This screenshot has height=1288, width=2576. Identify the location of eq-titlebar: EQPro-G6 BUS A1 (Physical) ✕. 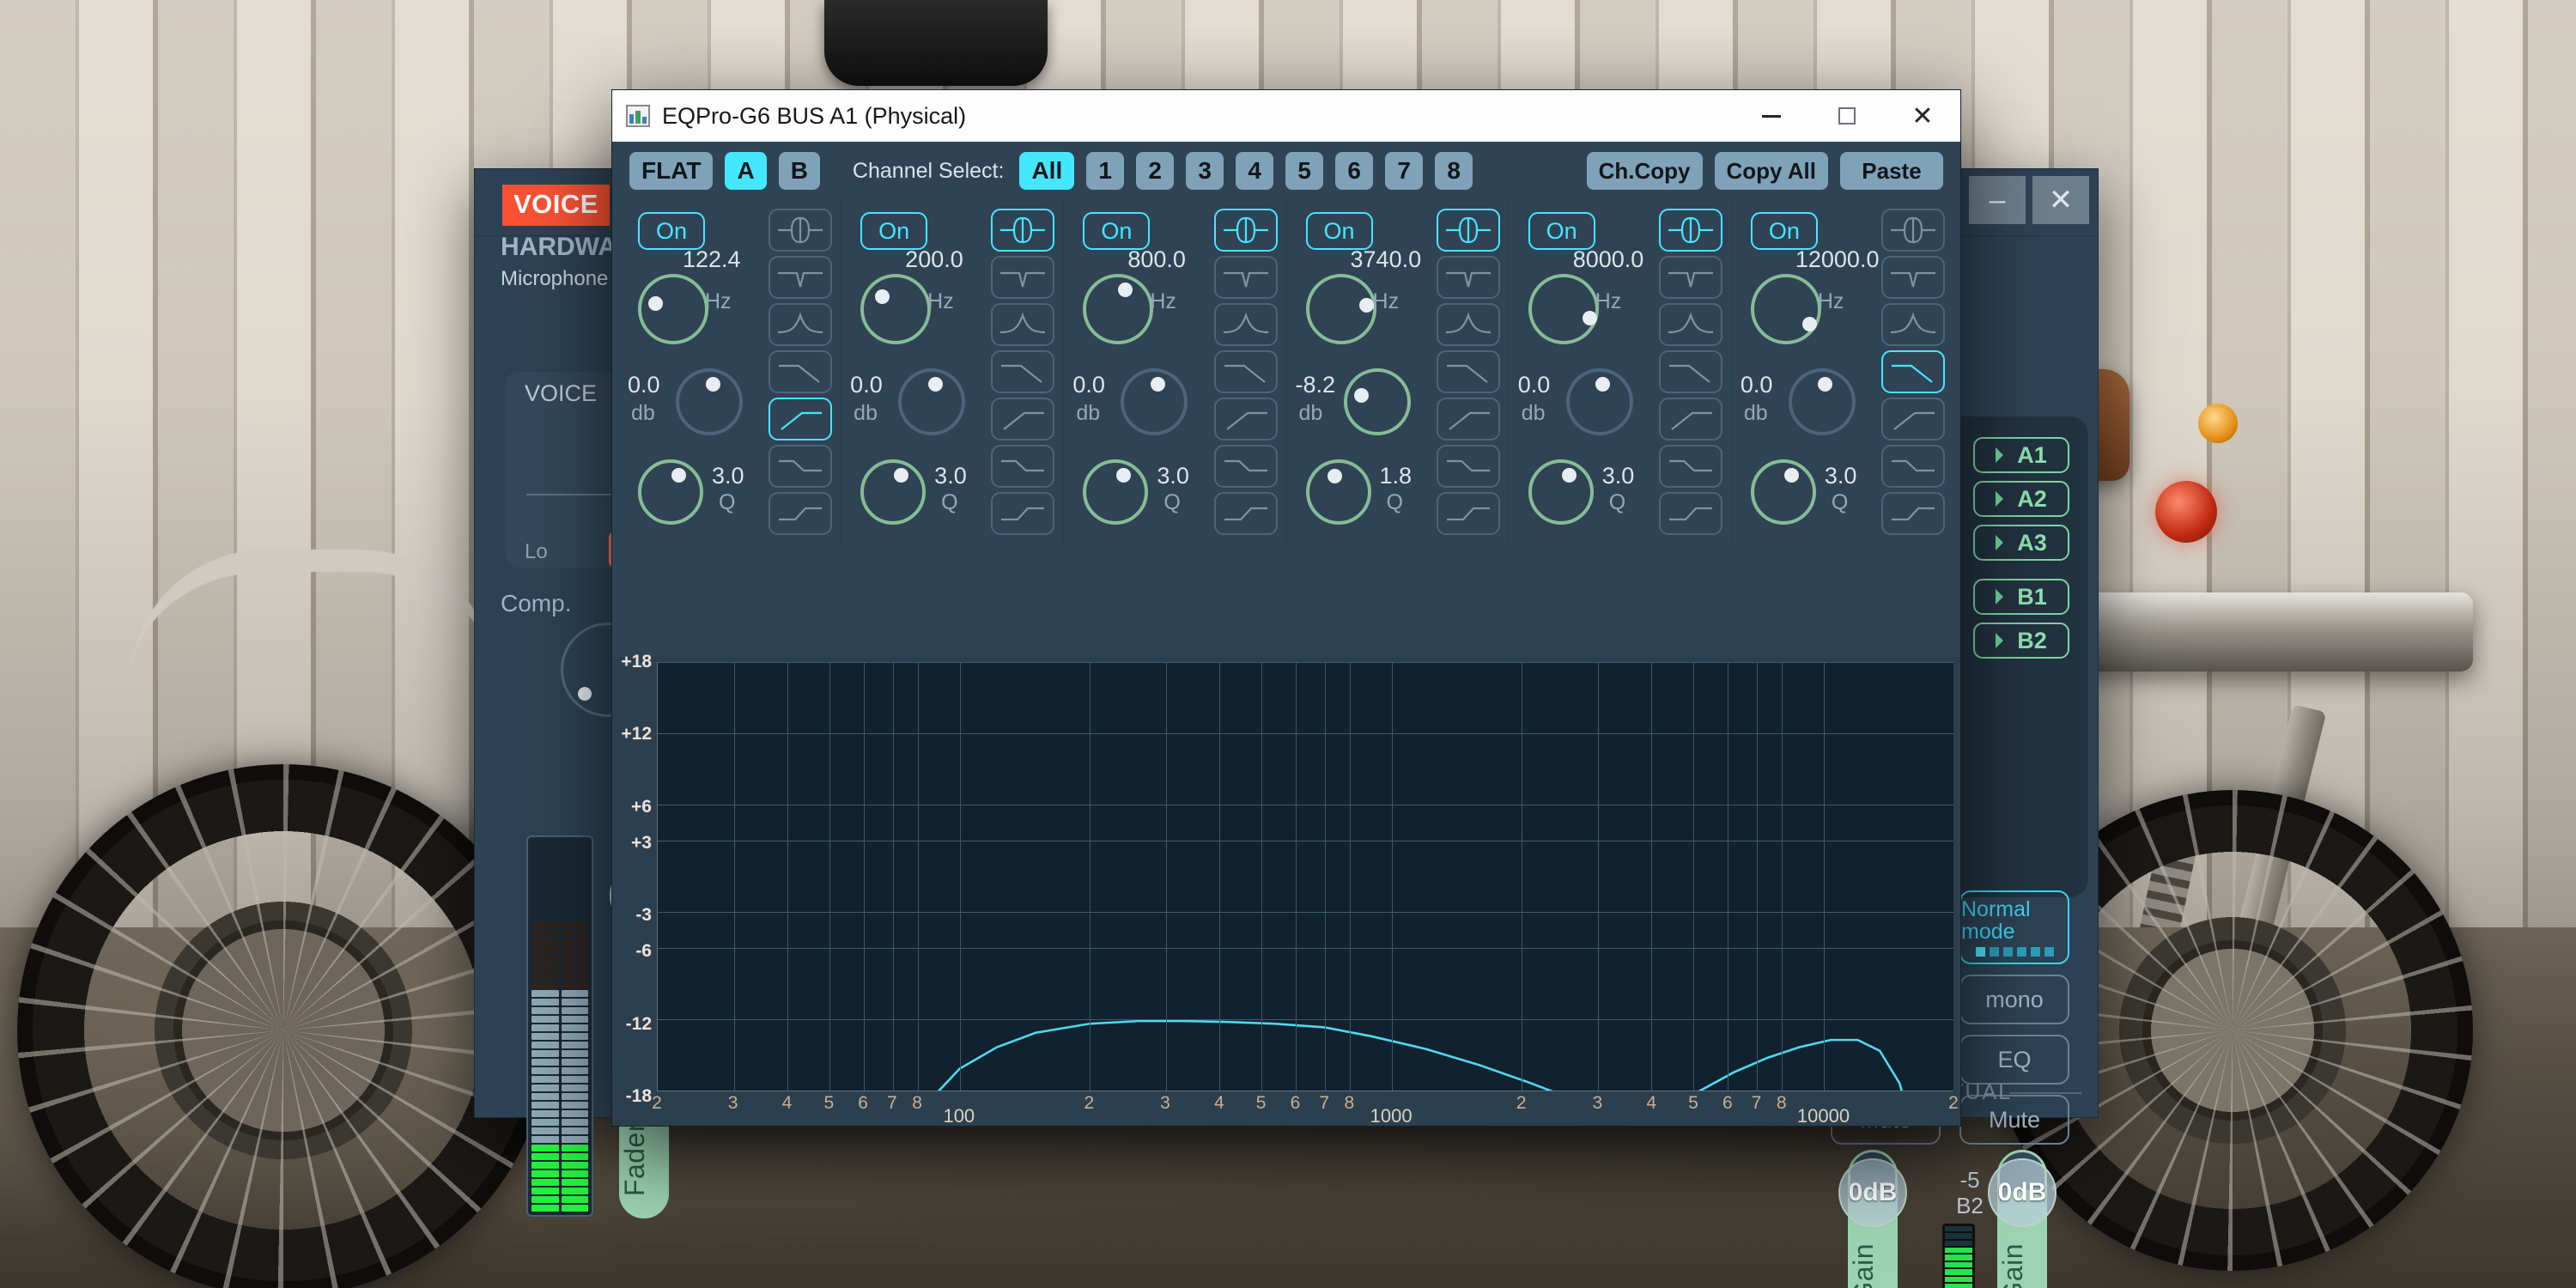
(1286, 116).